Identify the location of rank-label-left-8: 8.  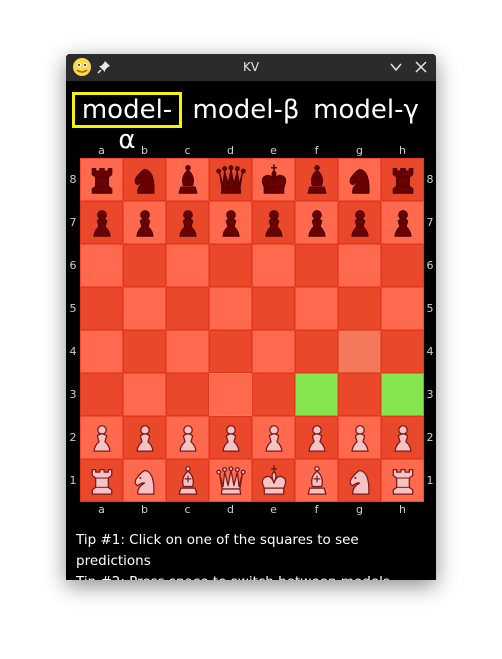
(73, 179).